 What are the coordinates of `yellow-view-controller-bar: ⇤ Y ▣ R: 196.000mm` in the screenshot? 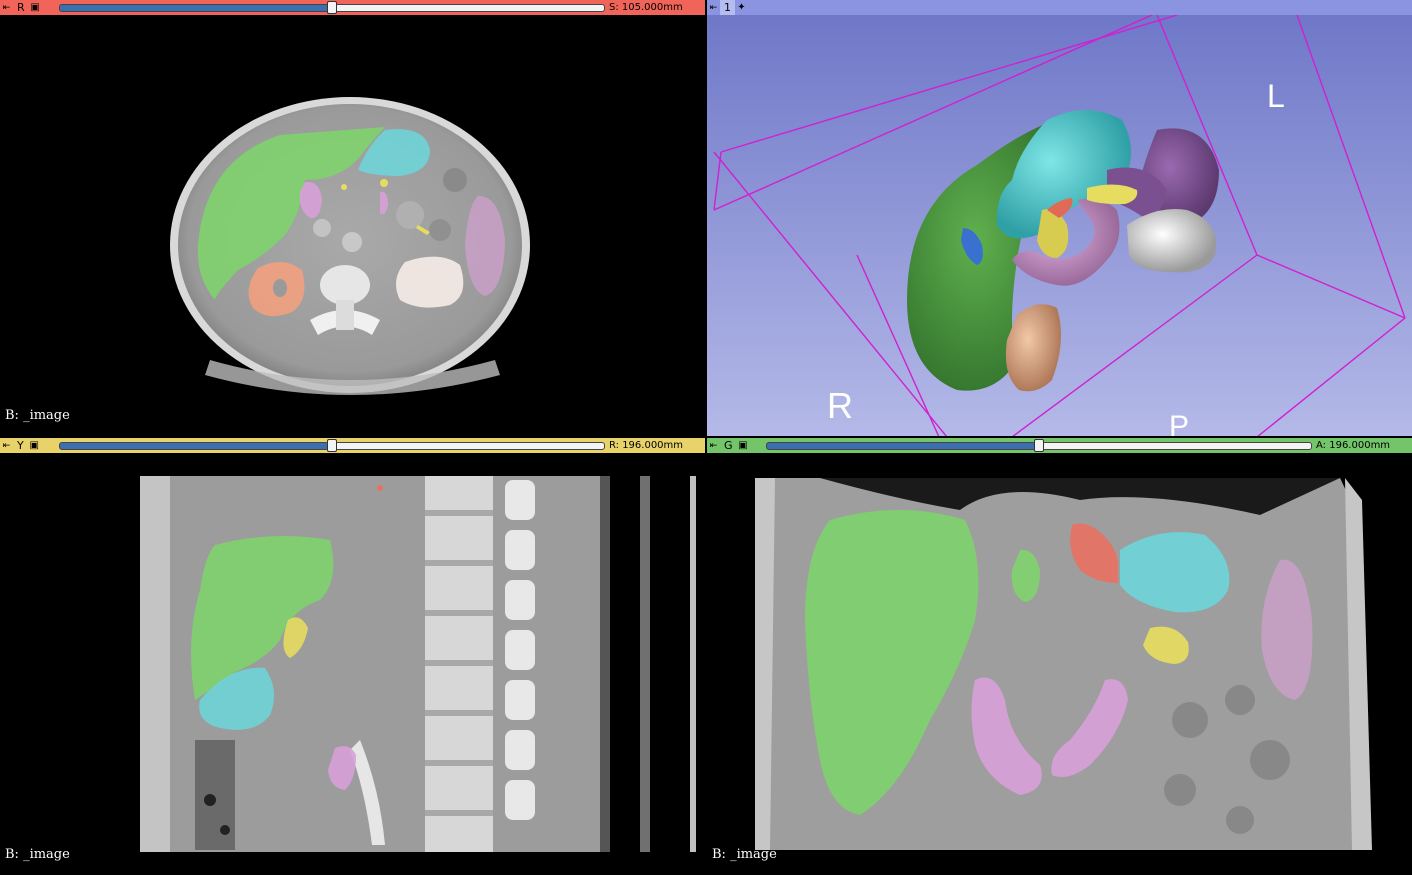 It's located at (352, 445).